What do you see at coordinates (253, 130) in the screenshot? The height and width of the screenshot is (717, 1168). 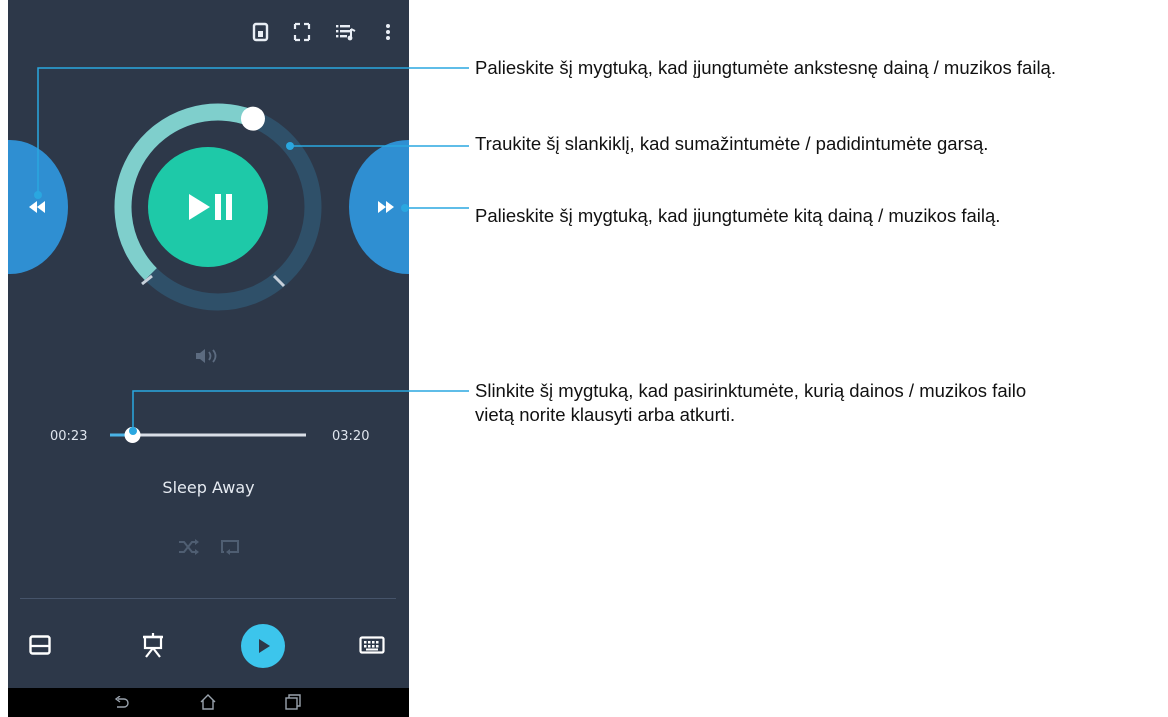 I see `callout-line-previous` at bounding box center [253, 130].